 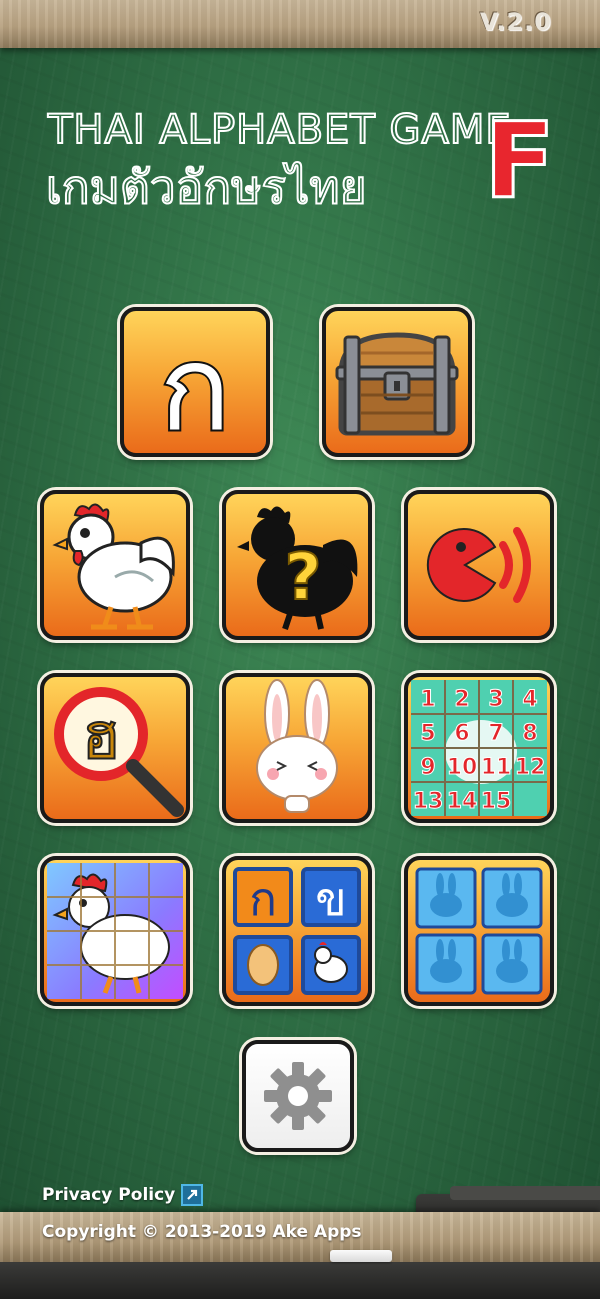 I want to click on puzzle-number: 7, so click(x=495, y=733).